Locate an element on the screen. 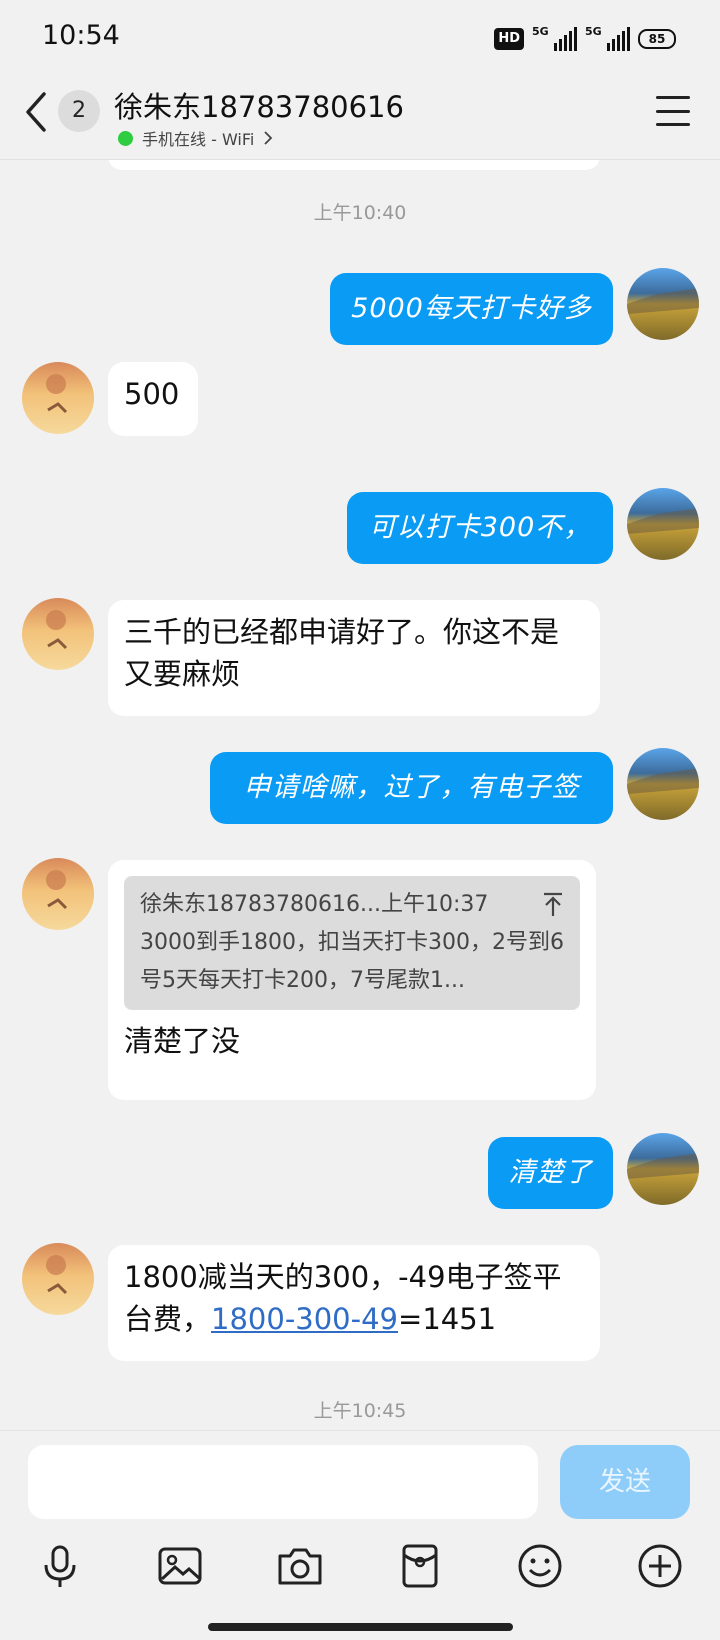  timestamp: 上午10:40 is located at coordinates (360, 213).